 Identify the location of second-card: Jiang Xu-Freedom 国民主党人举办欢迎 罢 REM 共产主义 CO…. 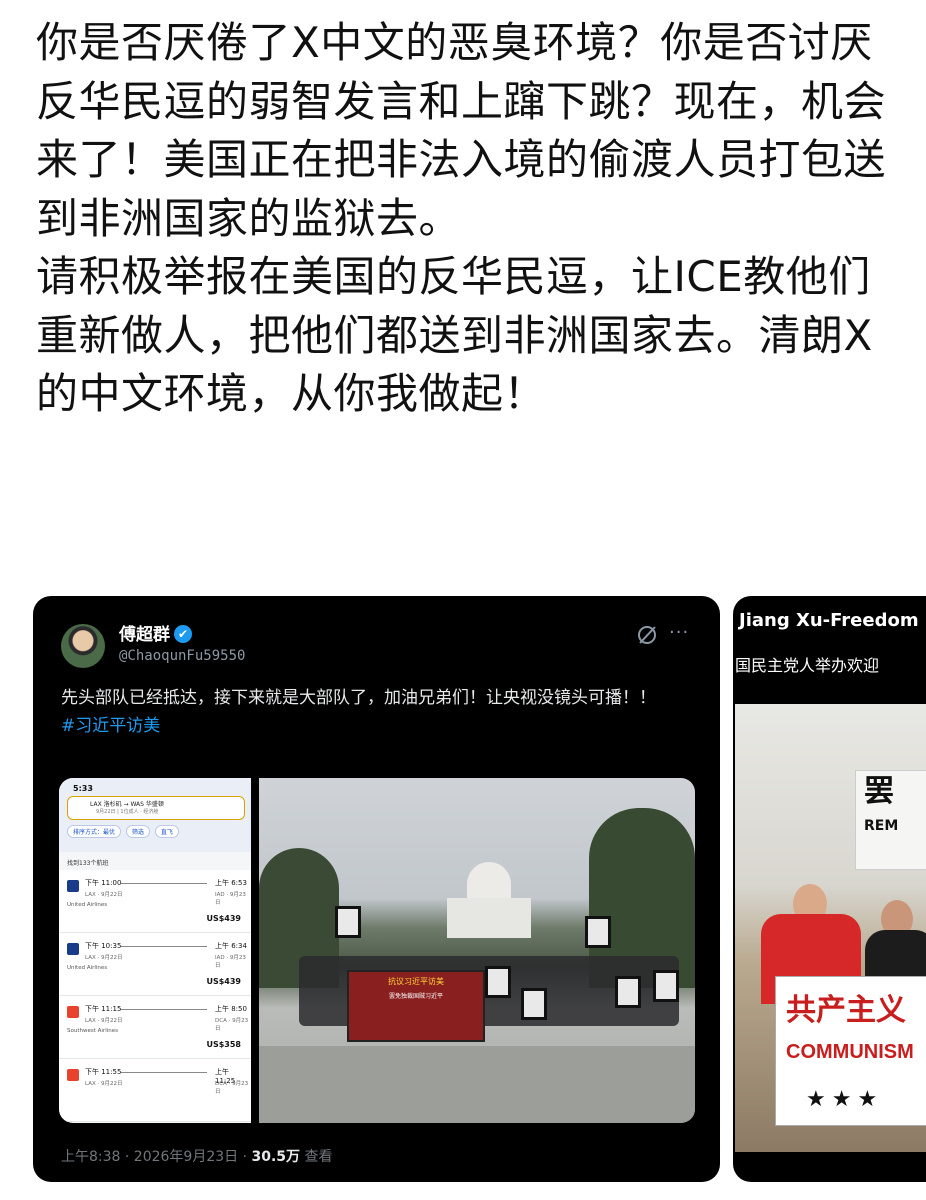
(829, 889).